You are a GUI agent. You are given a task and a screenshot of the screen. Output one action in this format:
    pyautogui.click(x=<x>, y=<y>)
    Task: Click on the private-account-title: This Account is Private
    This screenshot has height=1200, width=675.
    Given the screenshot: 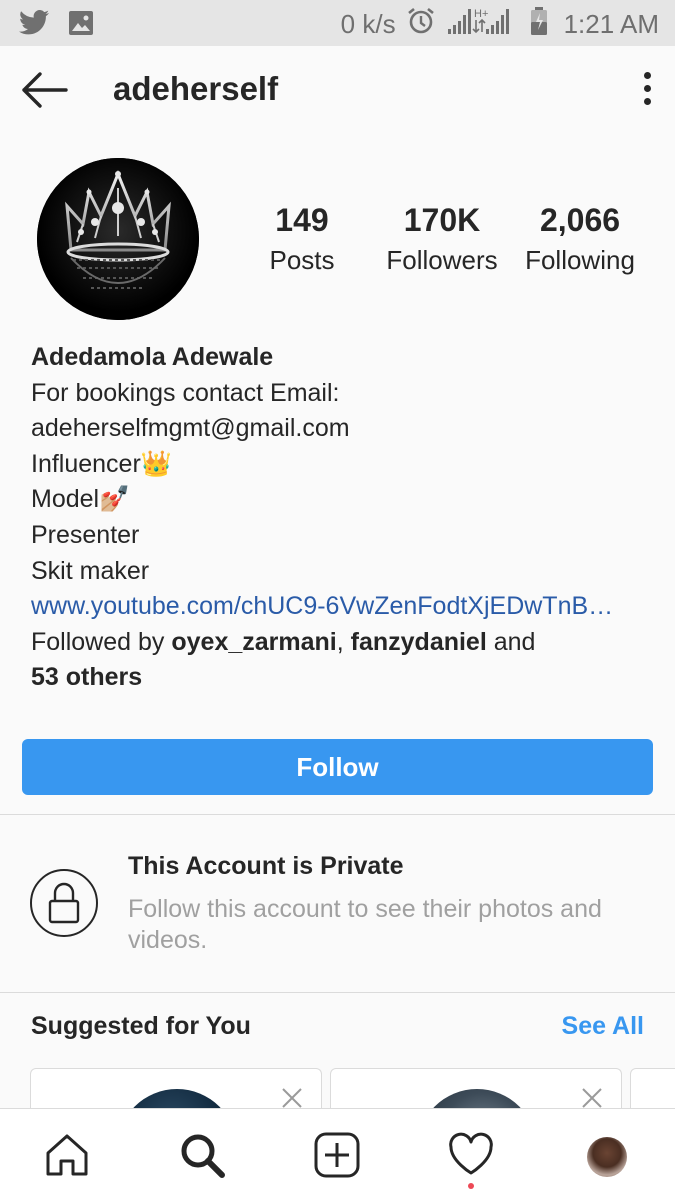 What is the action you would take?
    pyautogui.click(x=266, y=866)
    